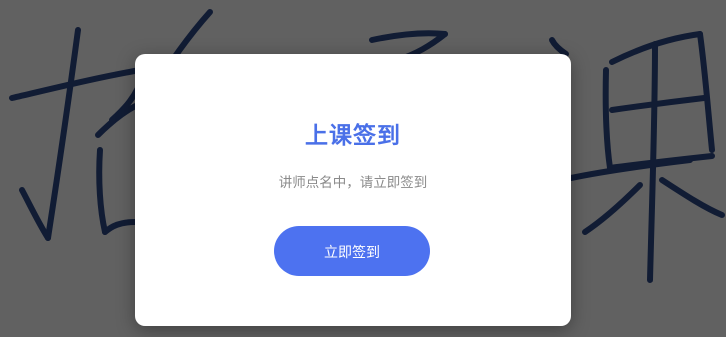 The image size is (726, 337). Describe the element at coordinates (353, 183) in the screenshot. I see `dialog-subtitle: 讲师点名中，请立即签到` at that location.